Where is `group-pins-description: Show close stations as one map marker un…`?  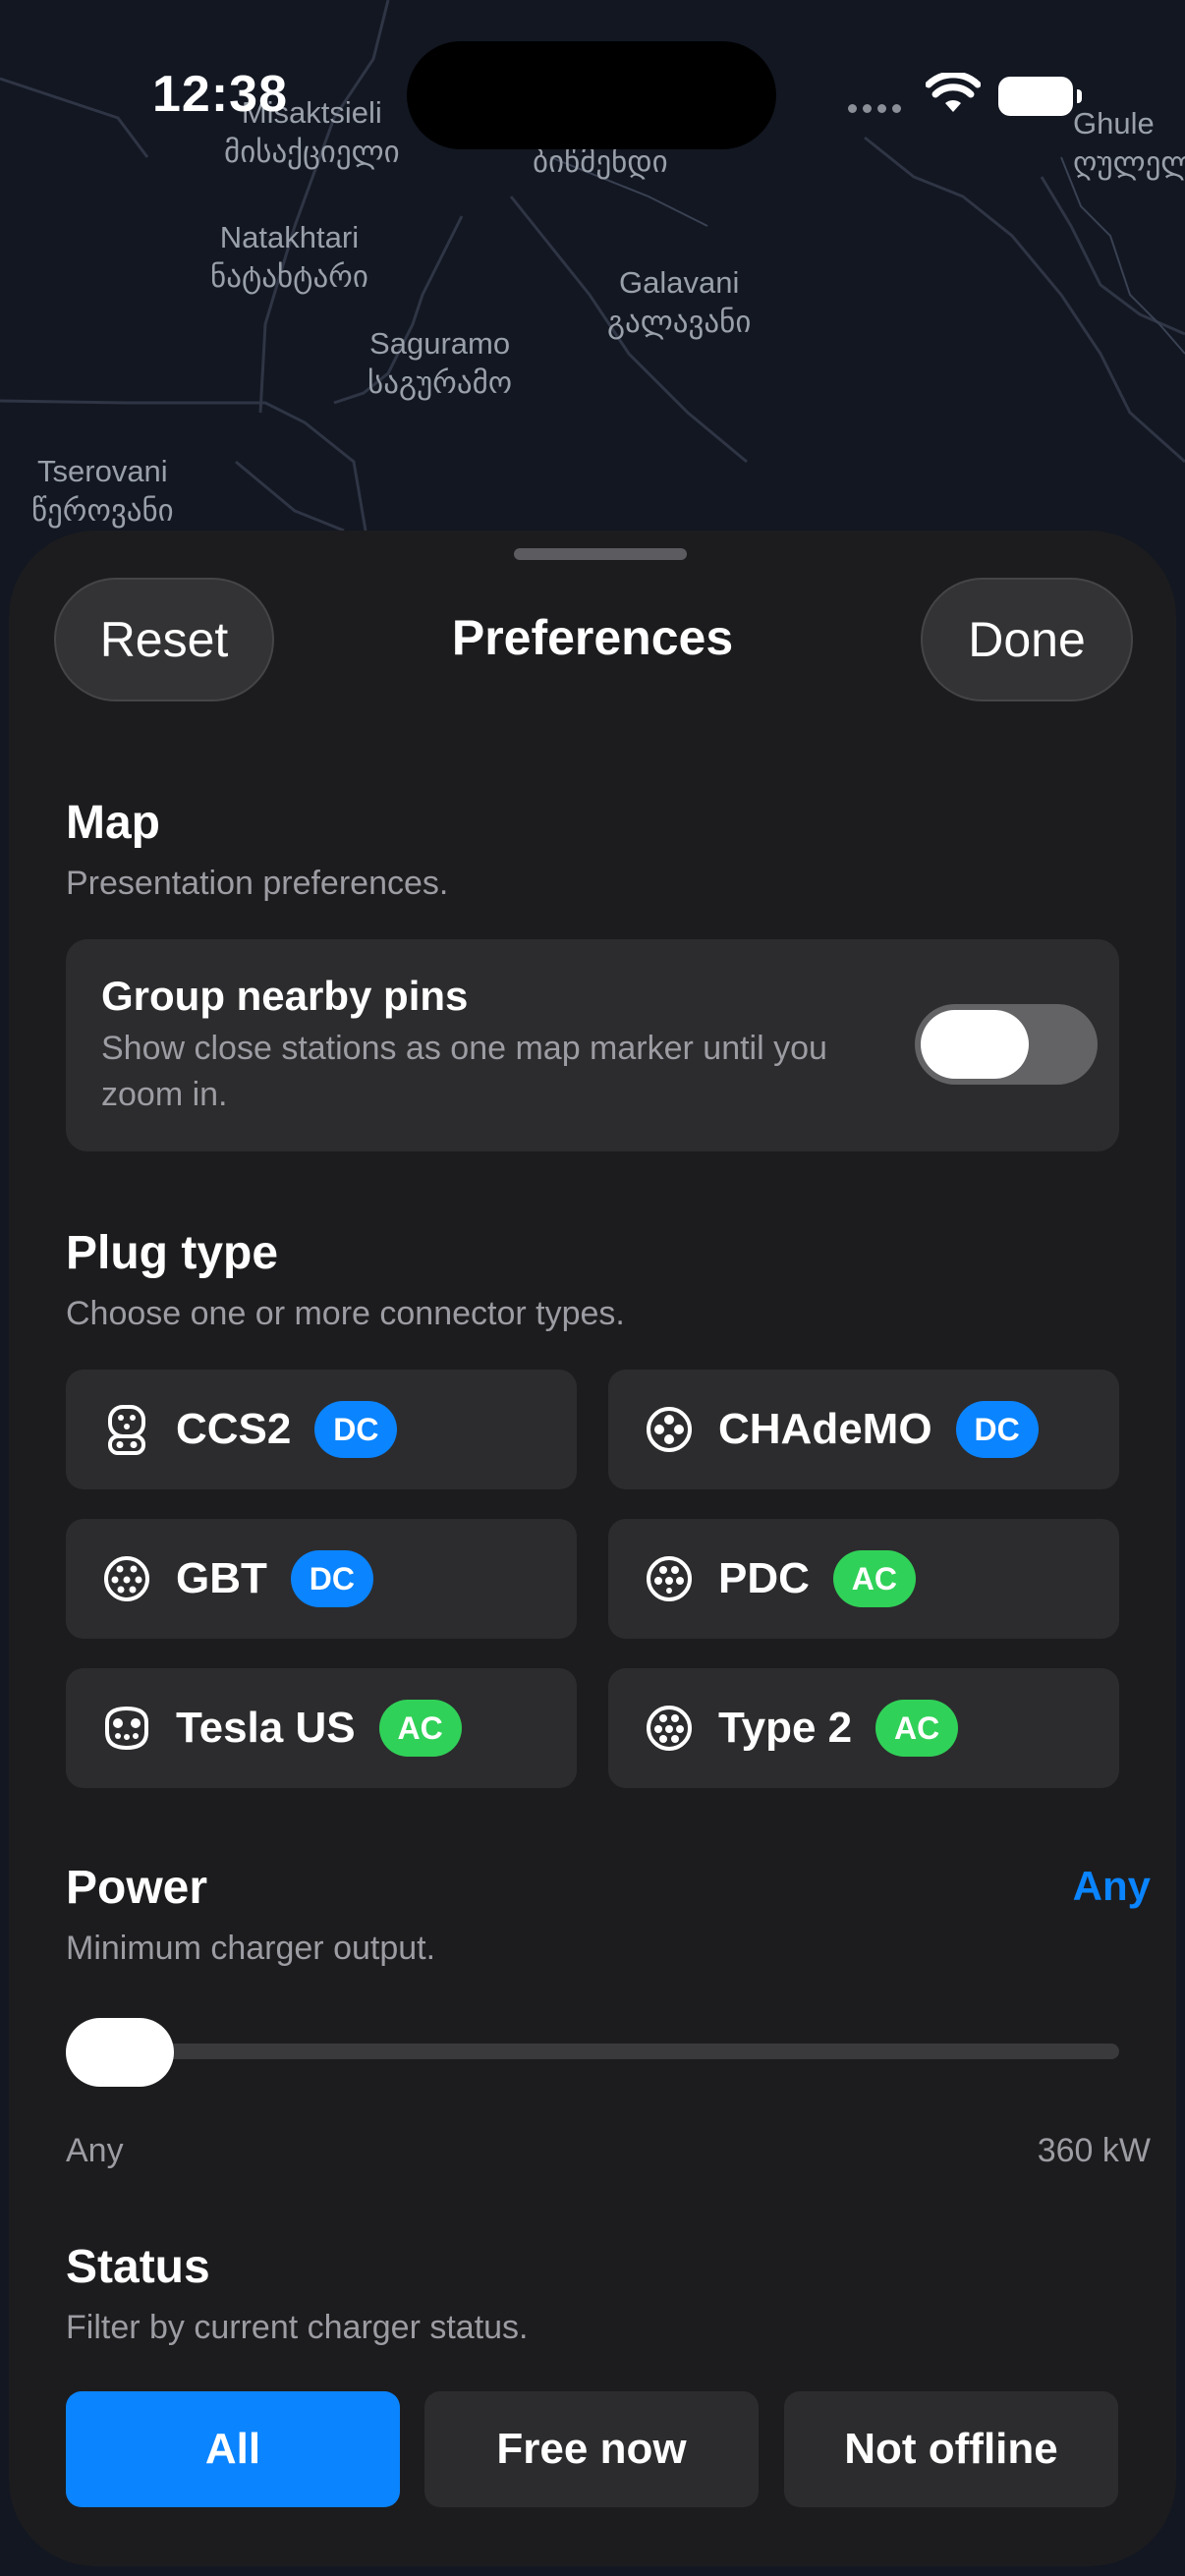 group-pins-description: Show close stations as one map marker un… is located at coordinates (464, 1071).